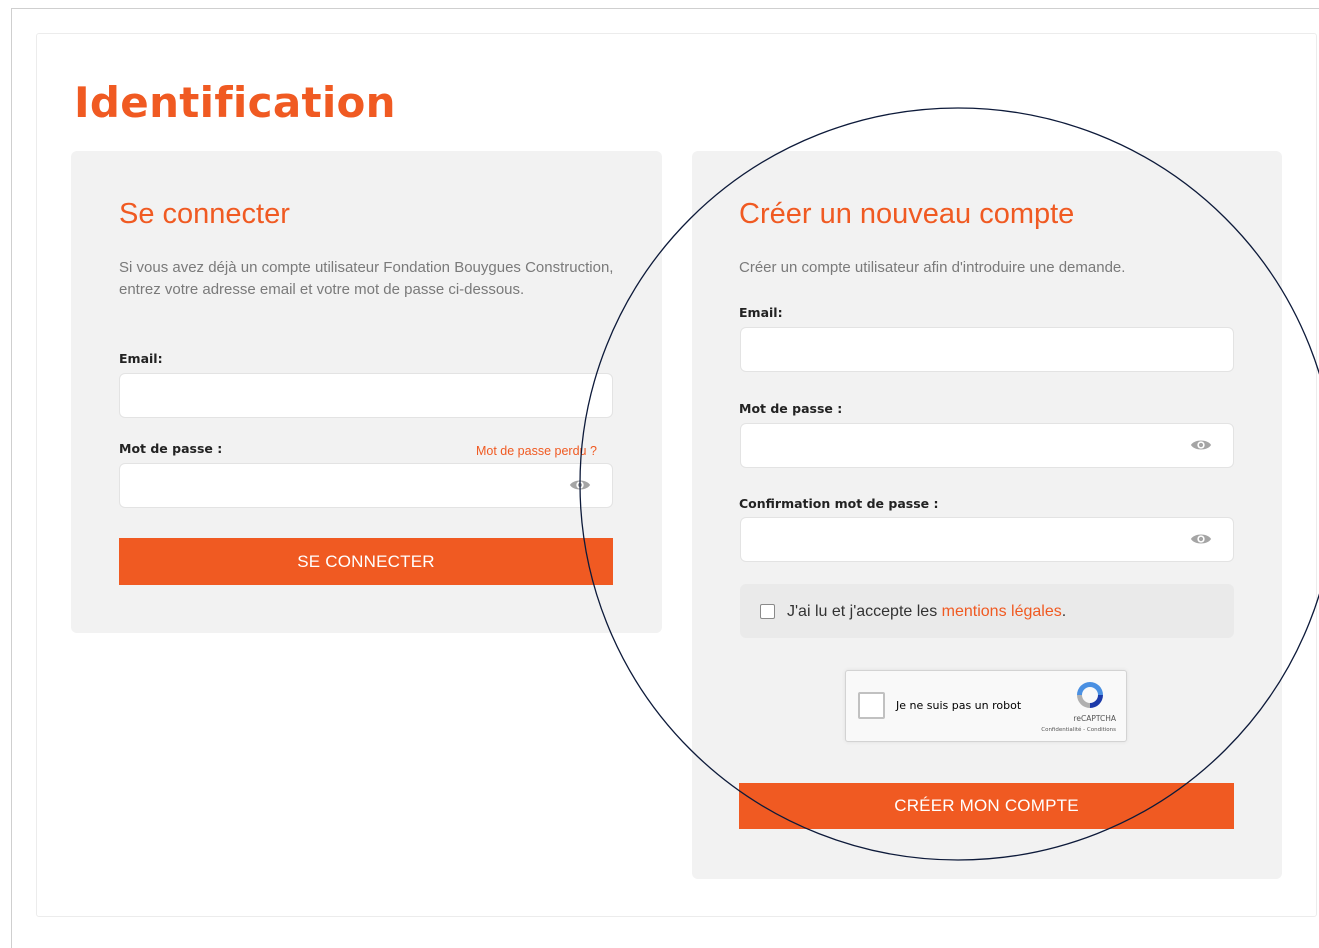 The image size is (1319, 948). Describe the element at coordinates (235, 102) in the screenshot. I see `page-title: Identification` at that location.